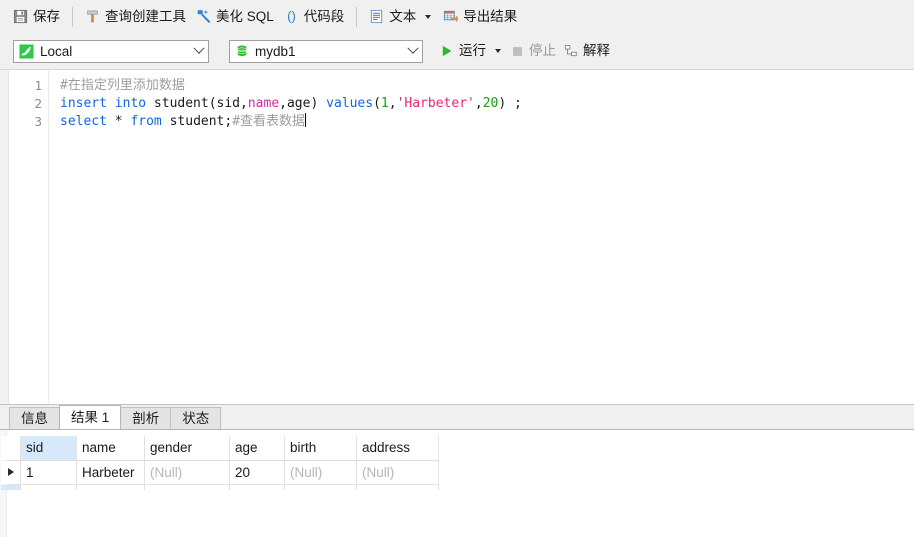 This screenshot has height=537, width=914. I want to click on code-token-str: 'Harbeter', so click(435, 103).